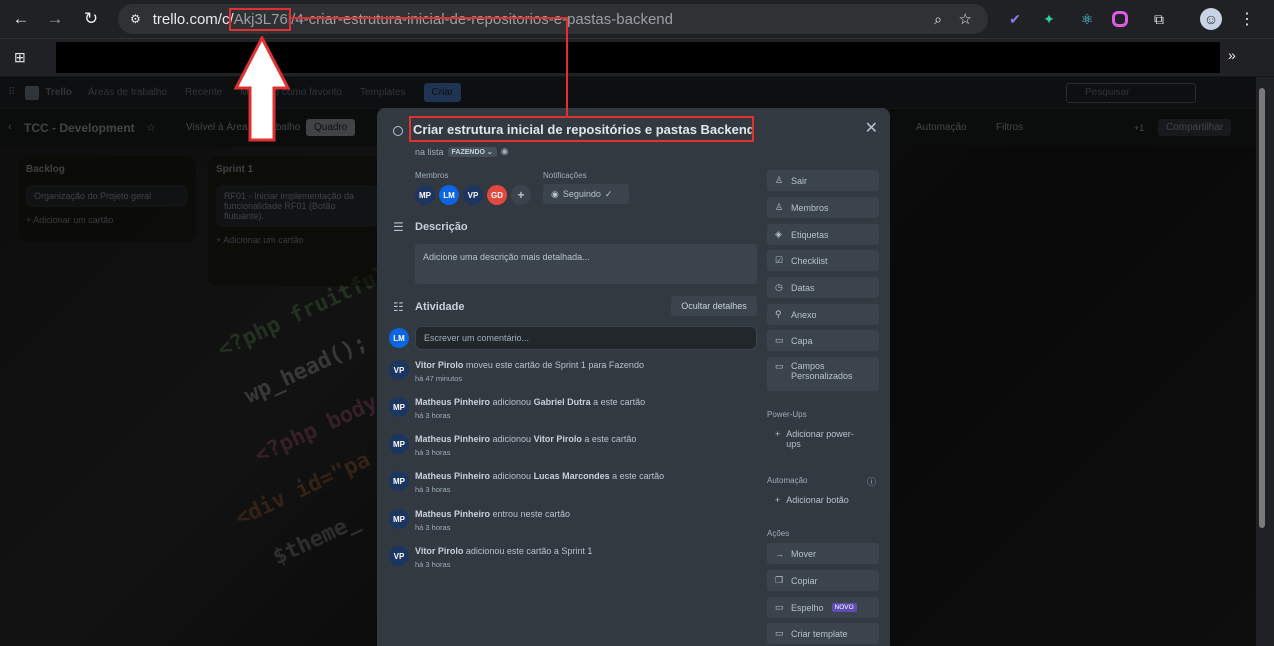 This screenshot has height=646, width=1274. Describe the element at coordinates (1247, 19) in the screenshot. I see `browser-menu-icon: ⋮` at that location.